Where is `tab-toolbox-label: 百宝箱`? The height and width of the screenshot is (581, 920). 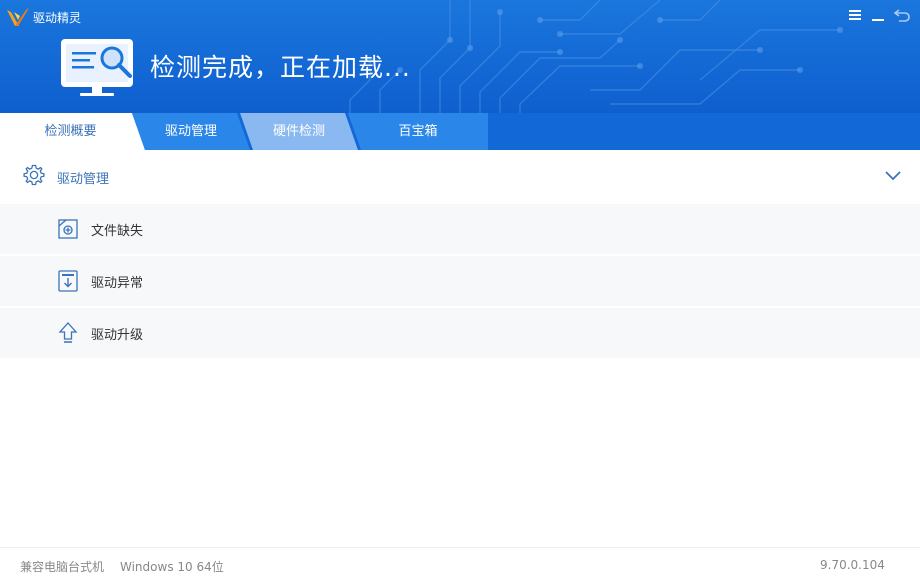 tab-toolbox-label: 百宝箱 is located at coordinates (418, 131).